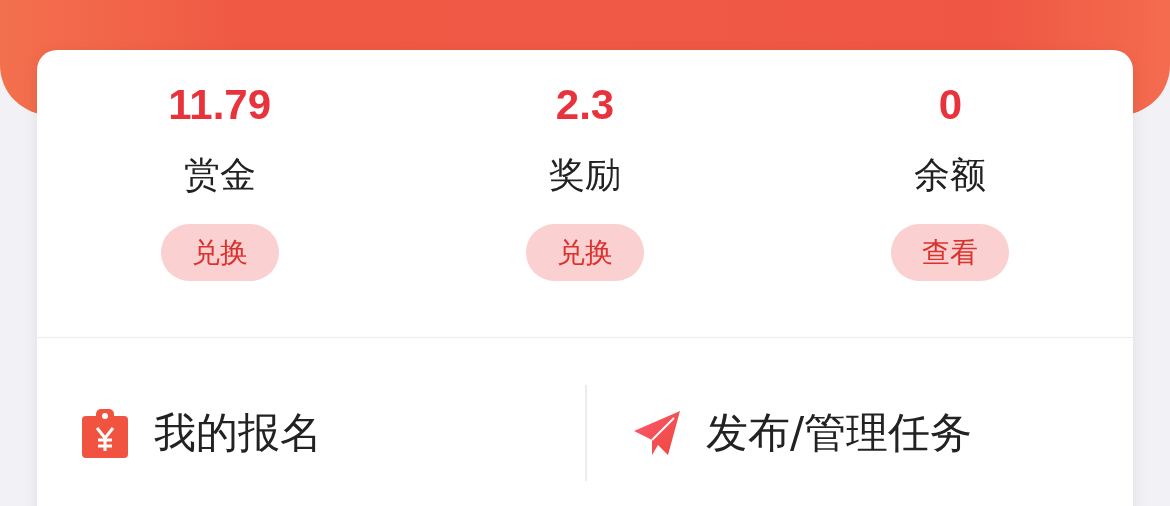 The height and width of the screenshot is (506, 1170). What do you see at coordinates (105, 433) in the screenshot?
I see `clipboard-icon` at bounding box center [105, 433].